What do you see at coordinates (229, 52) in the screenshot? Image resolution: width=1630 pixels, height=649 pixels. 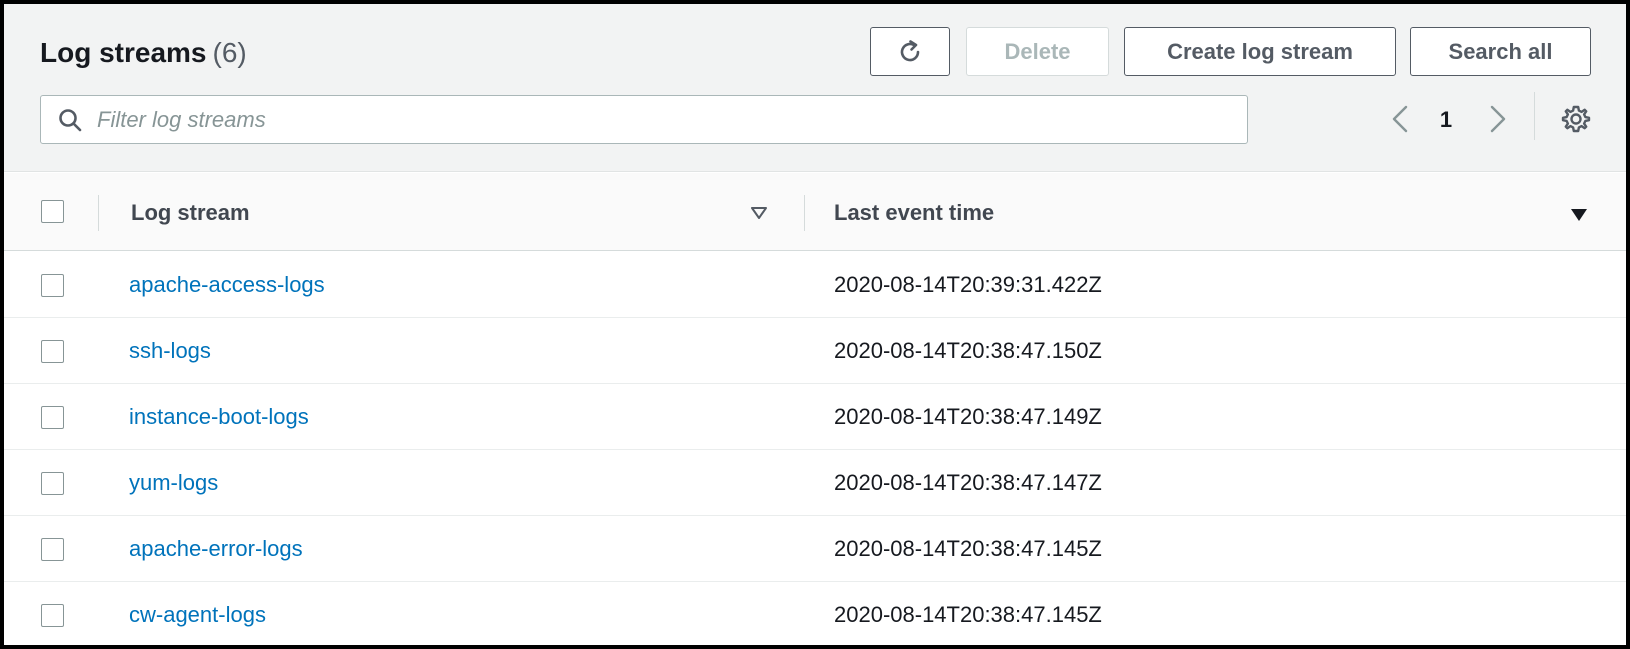 I see `log-stream-count: (6)` at bounding box center [229, 52].